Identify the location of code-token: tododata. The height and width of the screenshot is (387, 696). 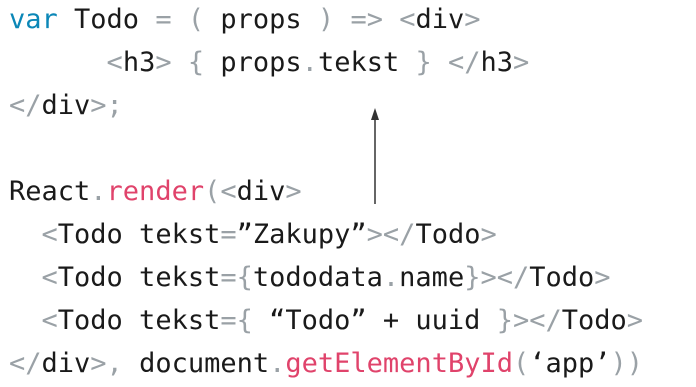
(317, 277).